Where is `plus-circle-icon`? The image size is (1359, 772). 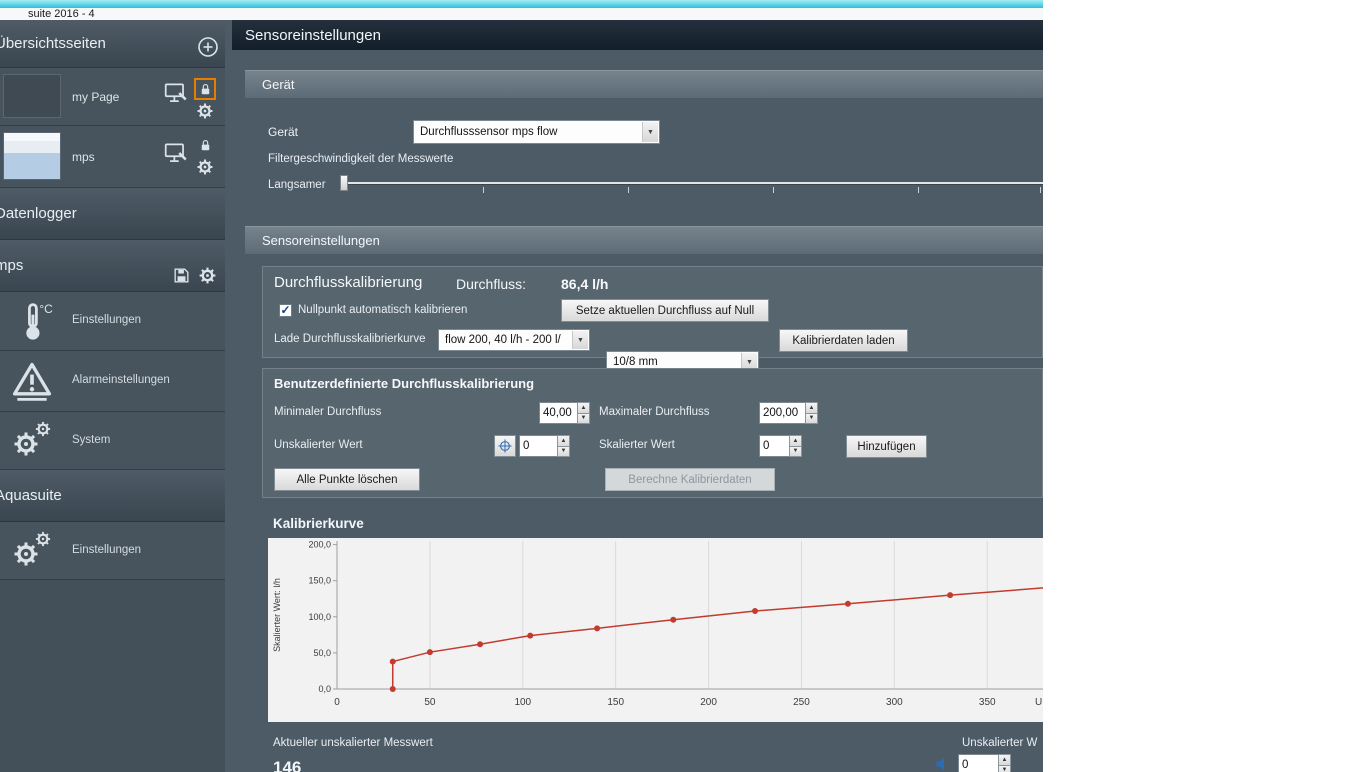
plus-circle-icon is located at coordinates (208, 47).